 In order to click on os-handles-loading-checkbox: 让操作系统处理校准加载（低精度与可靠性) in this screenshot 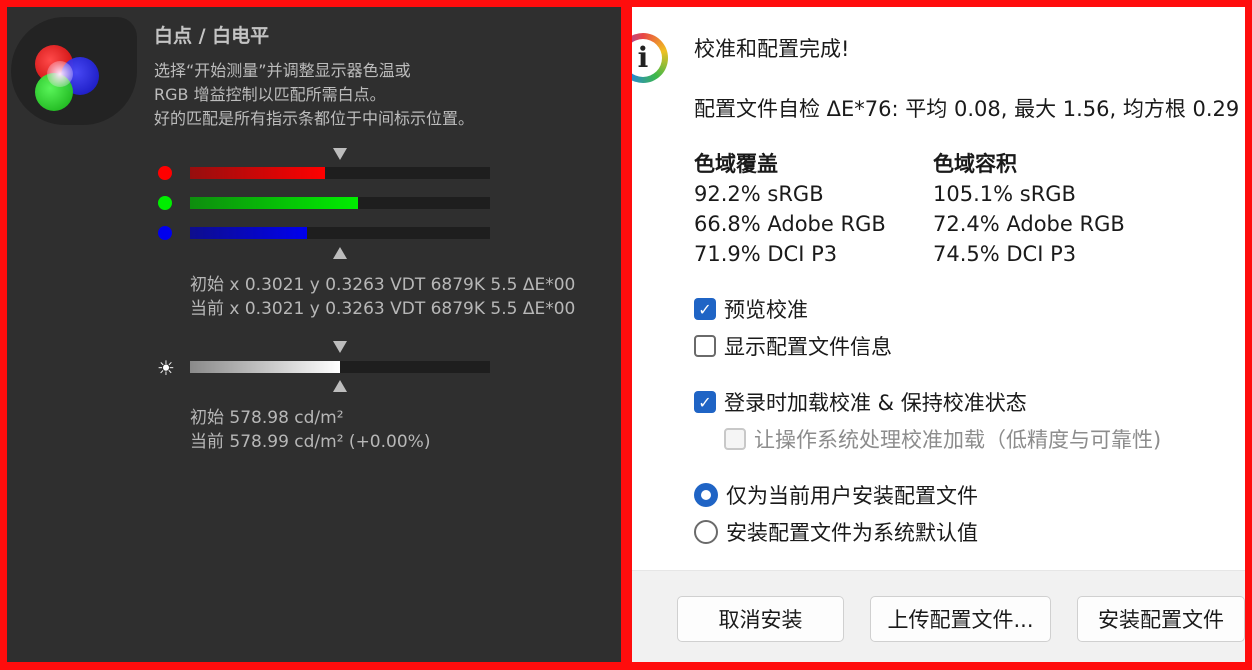, I will do `click(942, 439)`.